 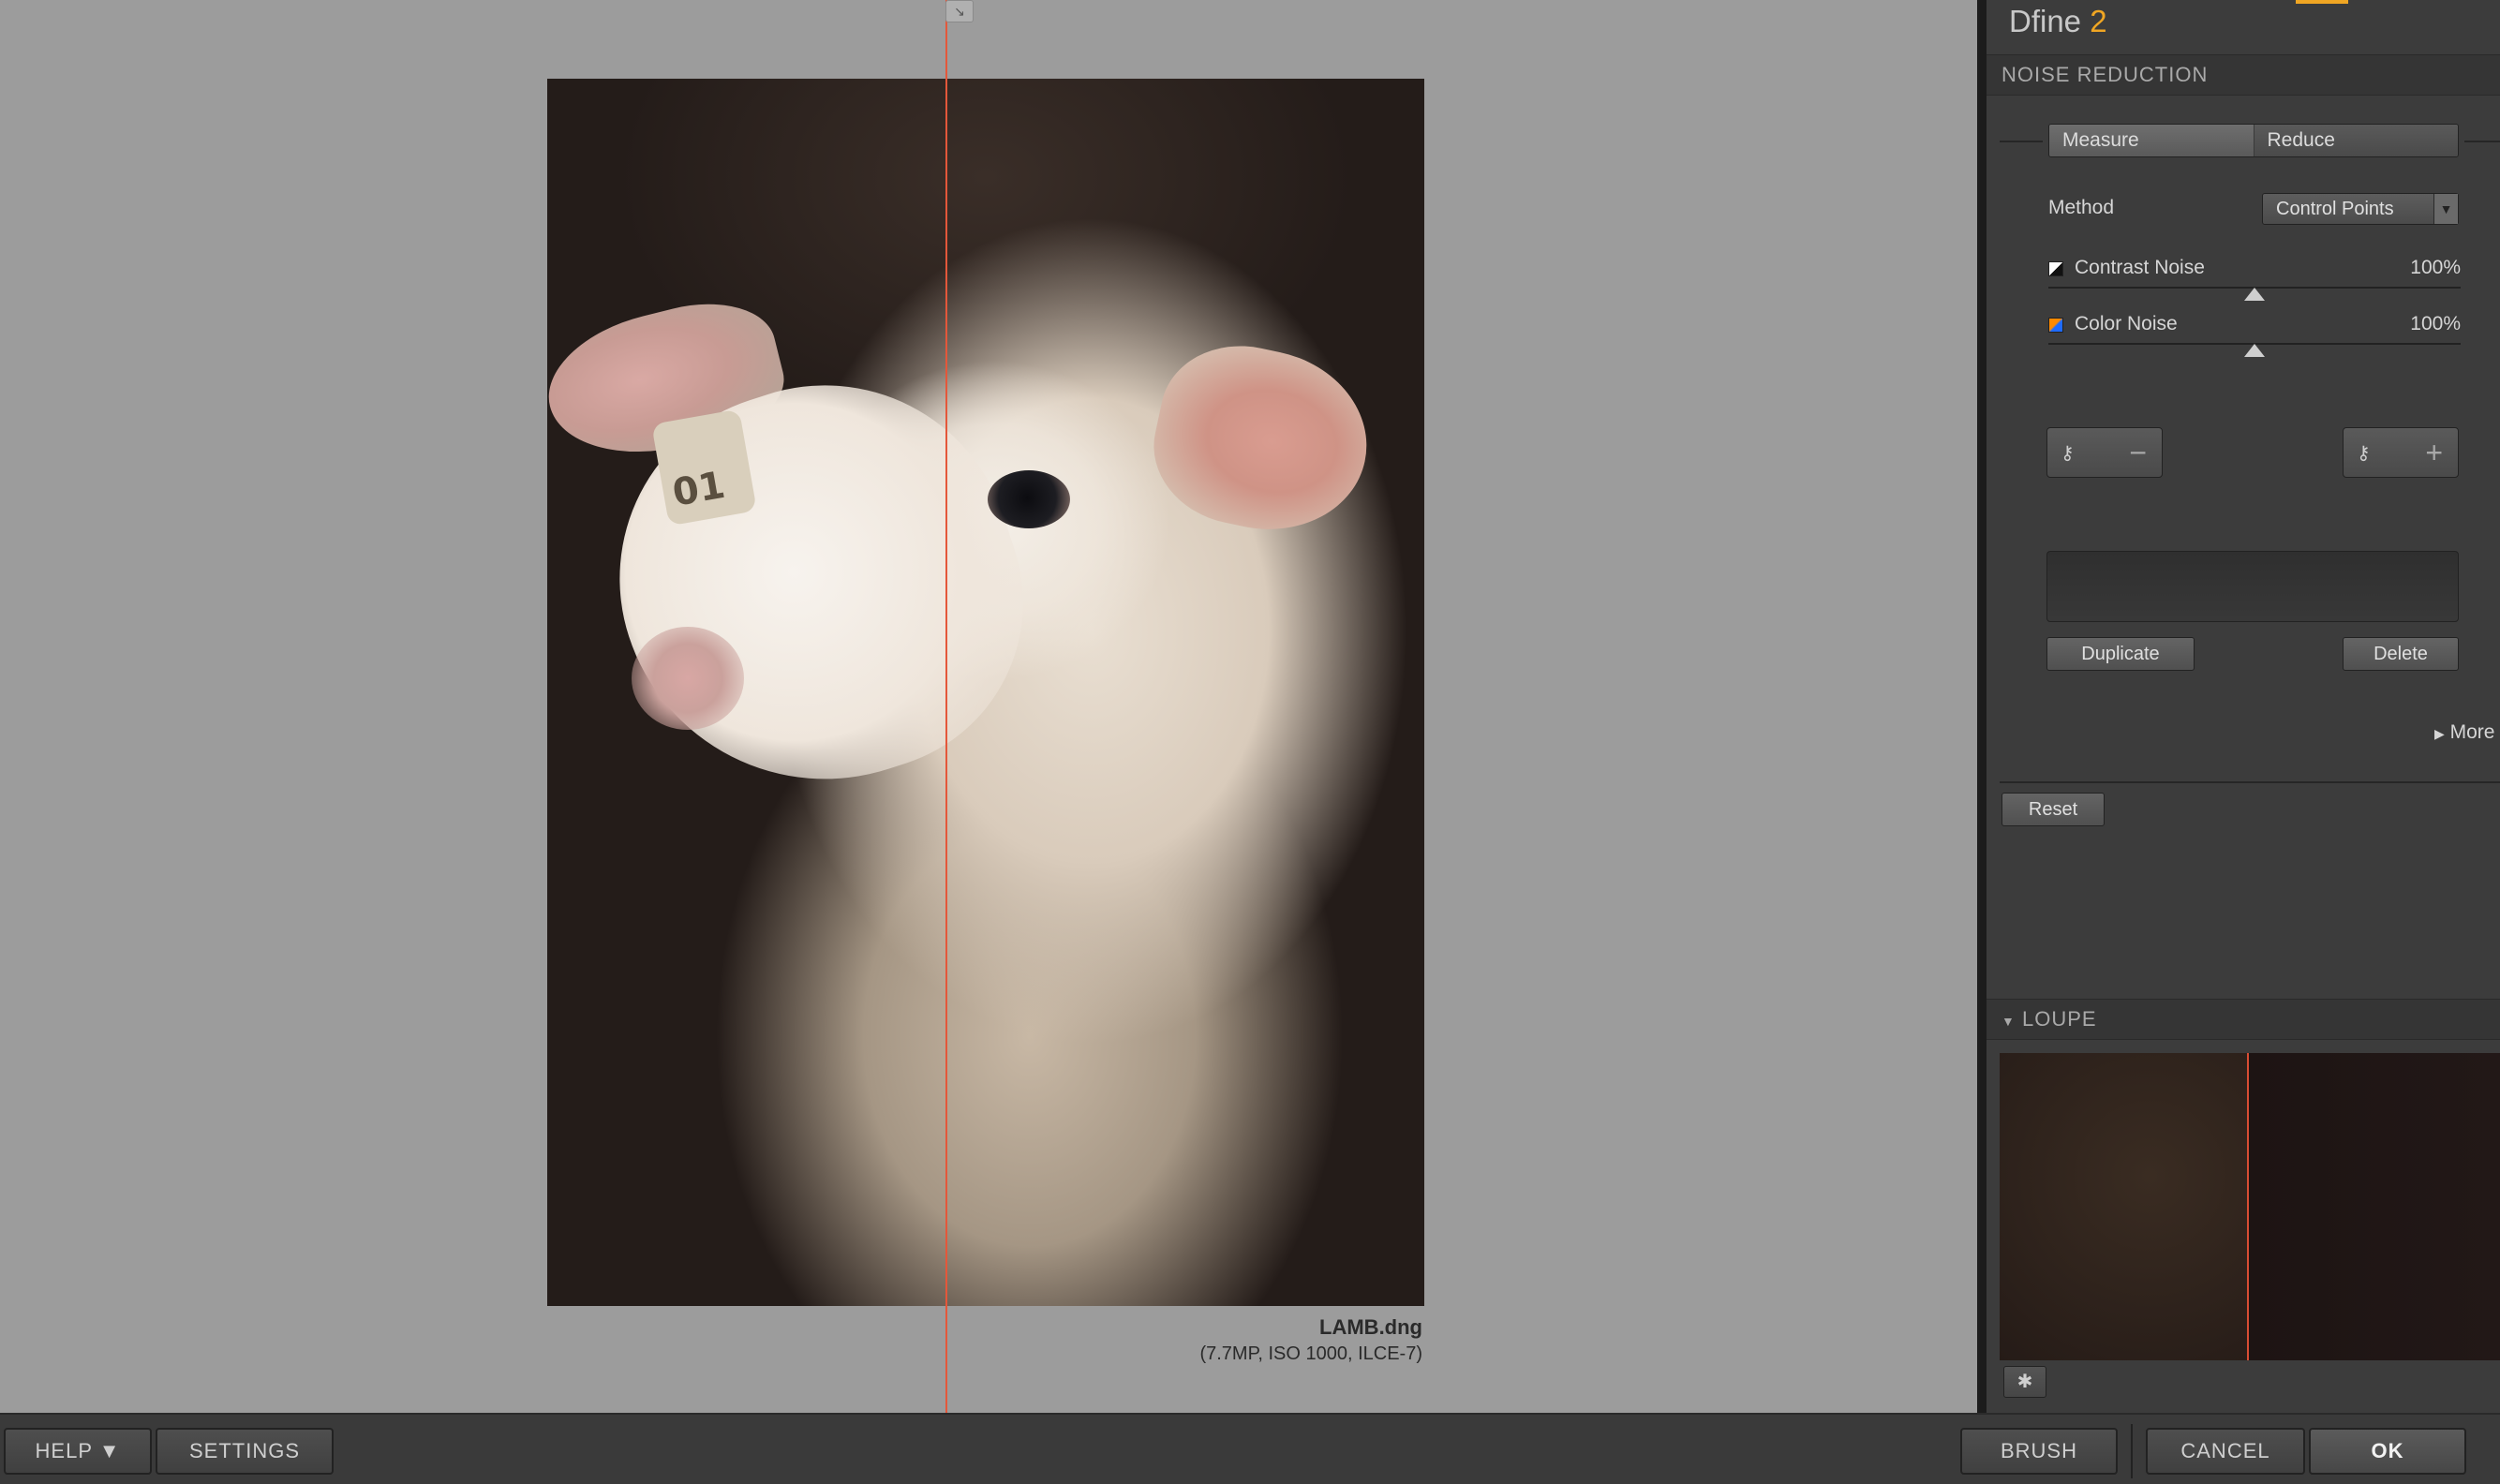 I want to click on color-noise-label: Color Noise, so click(x=2126, y=323).